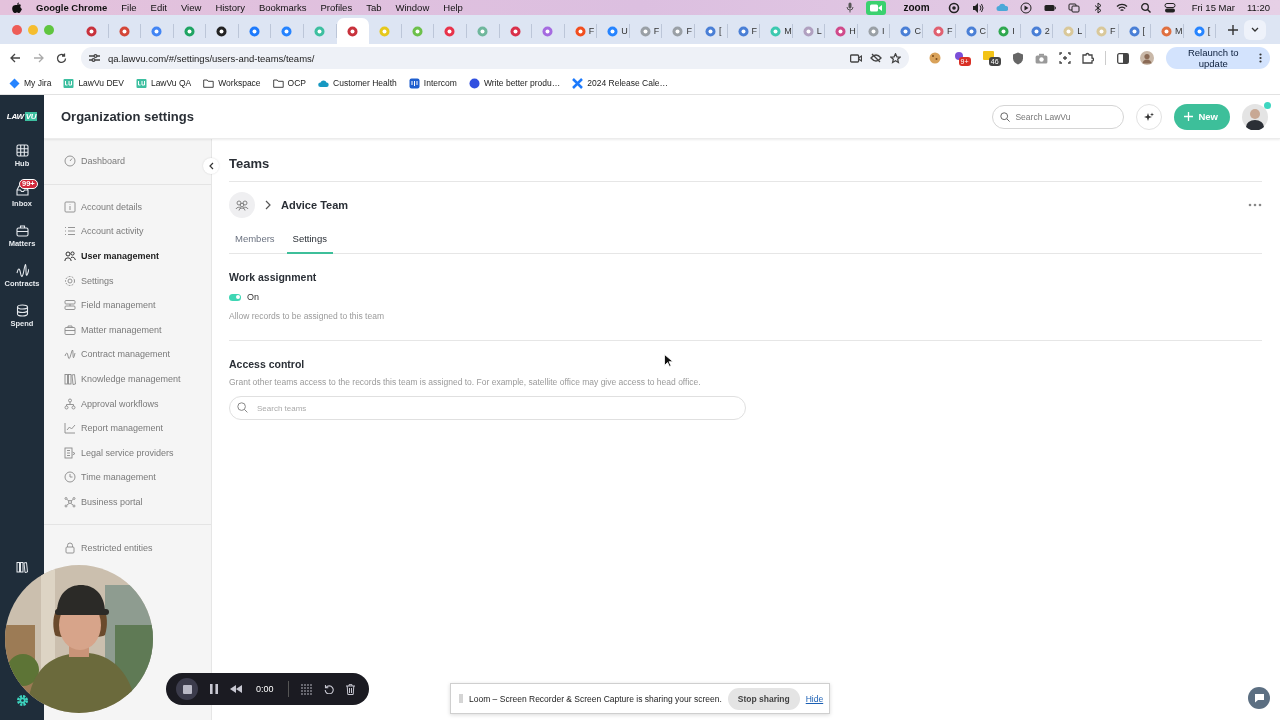 Image resolution: width=1280 pixels, height=720 pixels. What do you see at coordinates (61, 58) in the screenshot?
I see `reload-icon` at bounding box center [61, 58].